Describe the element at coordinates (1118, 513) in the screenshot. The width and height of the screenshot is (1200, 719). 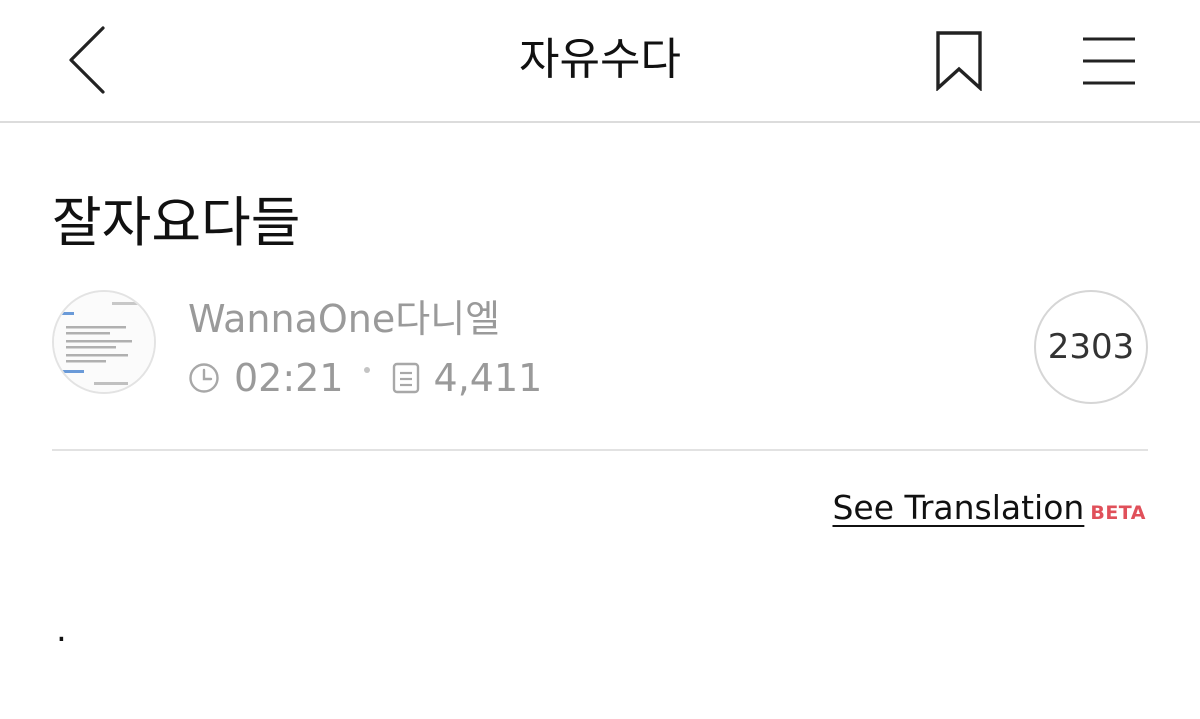
I see `beta-badge: BETA` at that location.